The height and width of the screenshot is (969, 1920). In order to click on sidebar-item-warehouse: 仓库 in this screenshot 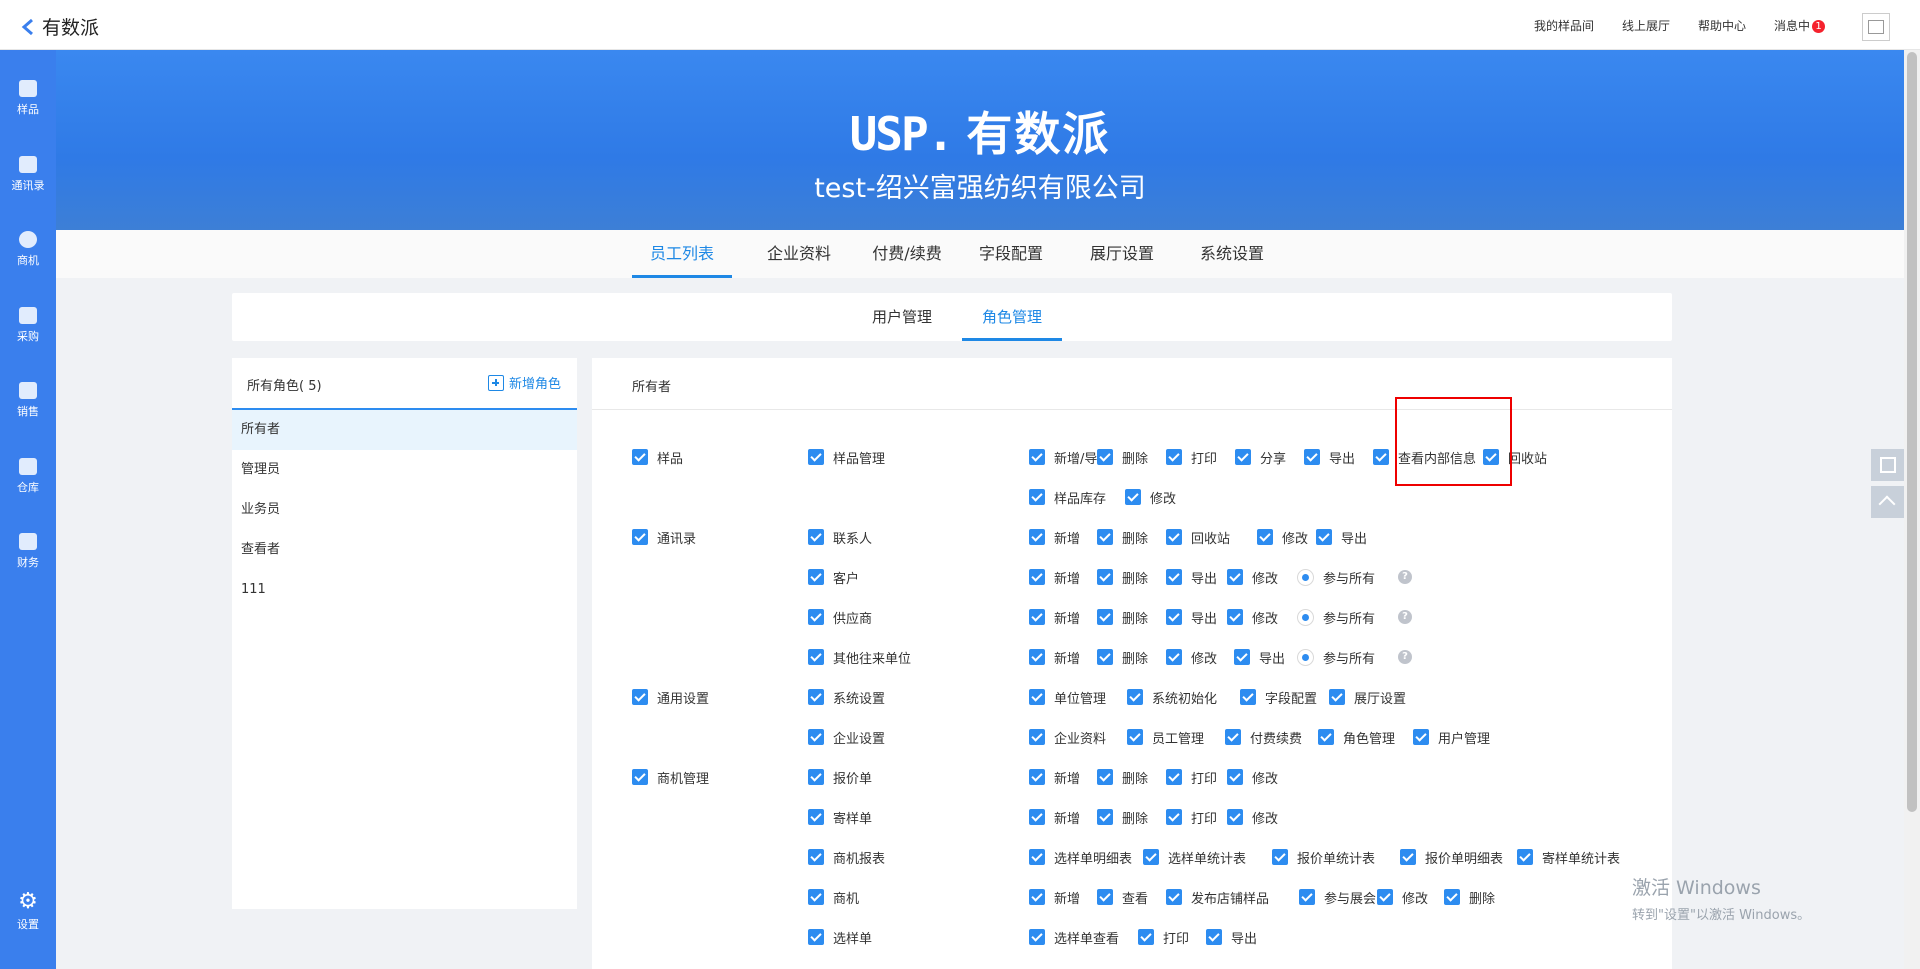, I will do `click(28, 488)`.